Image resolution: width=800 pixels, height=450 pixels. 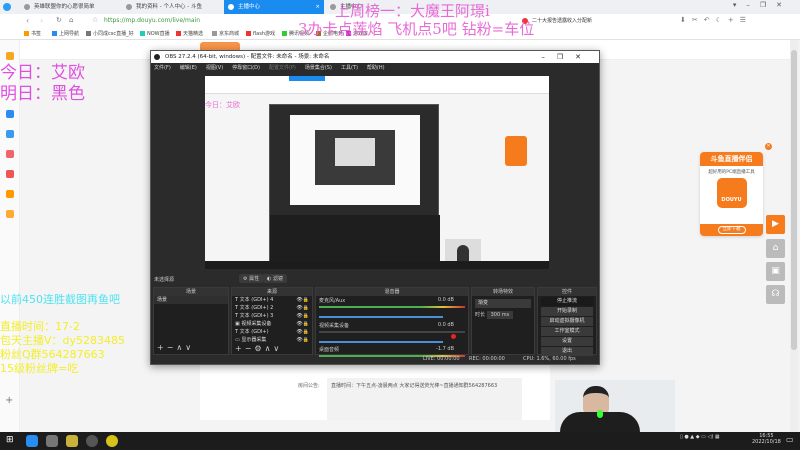 I want to click on bookmark-item: 书签, so click(x=32, y=33).